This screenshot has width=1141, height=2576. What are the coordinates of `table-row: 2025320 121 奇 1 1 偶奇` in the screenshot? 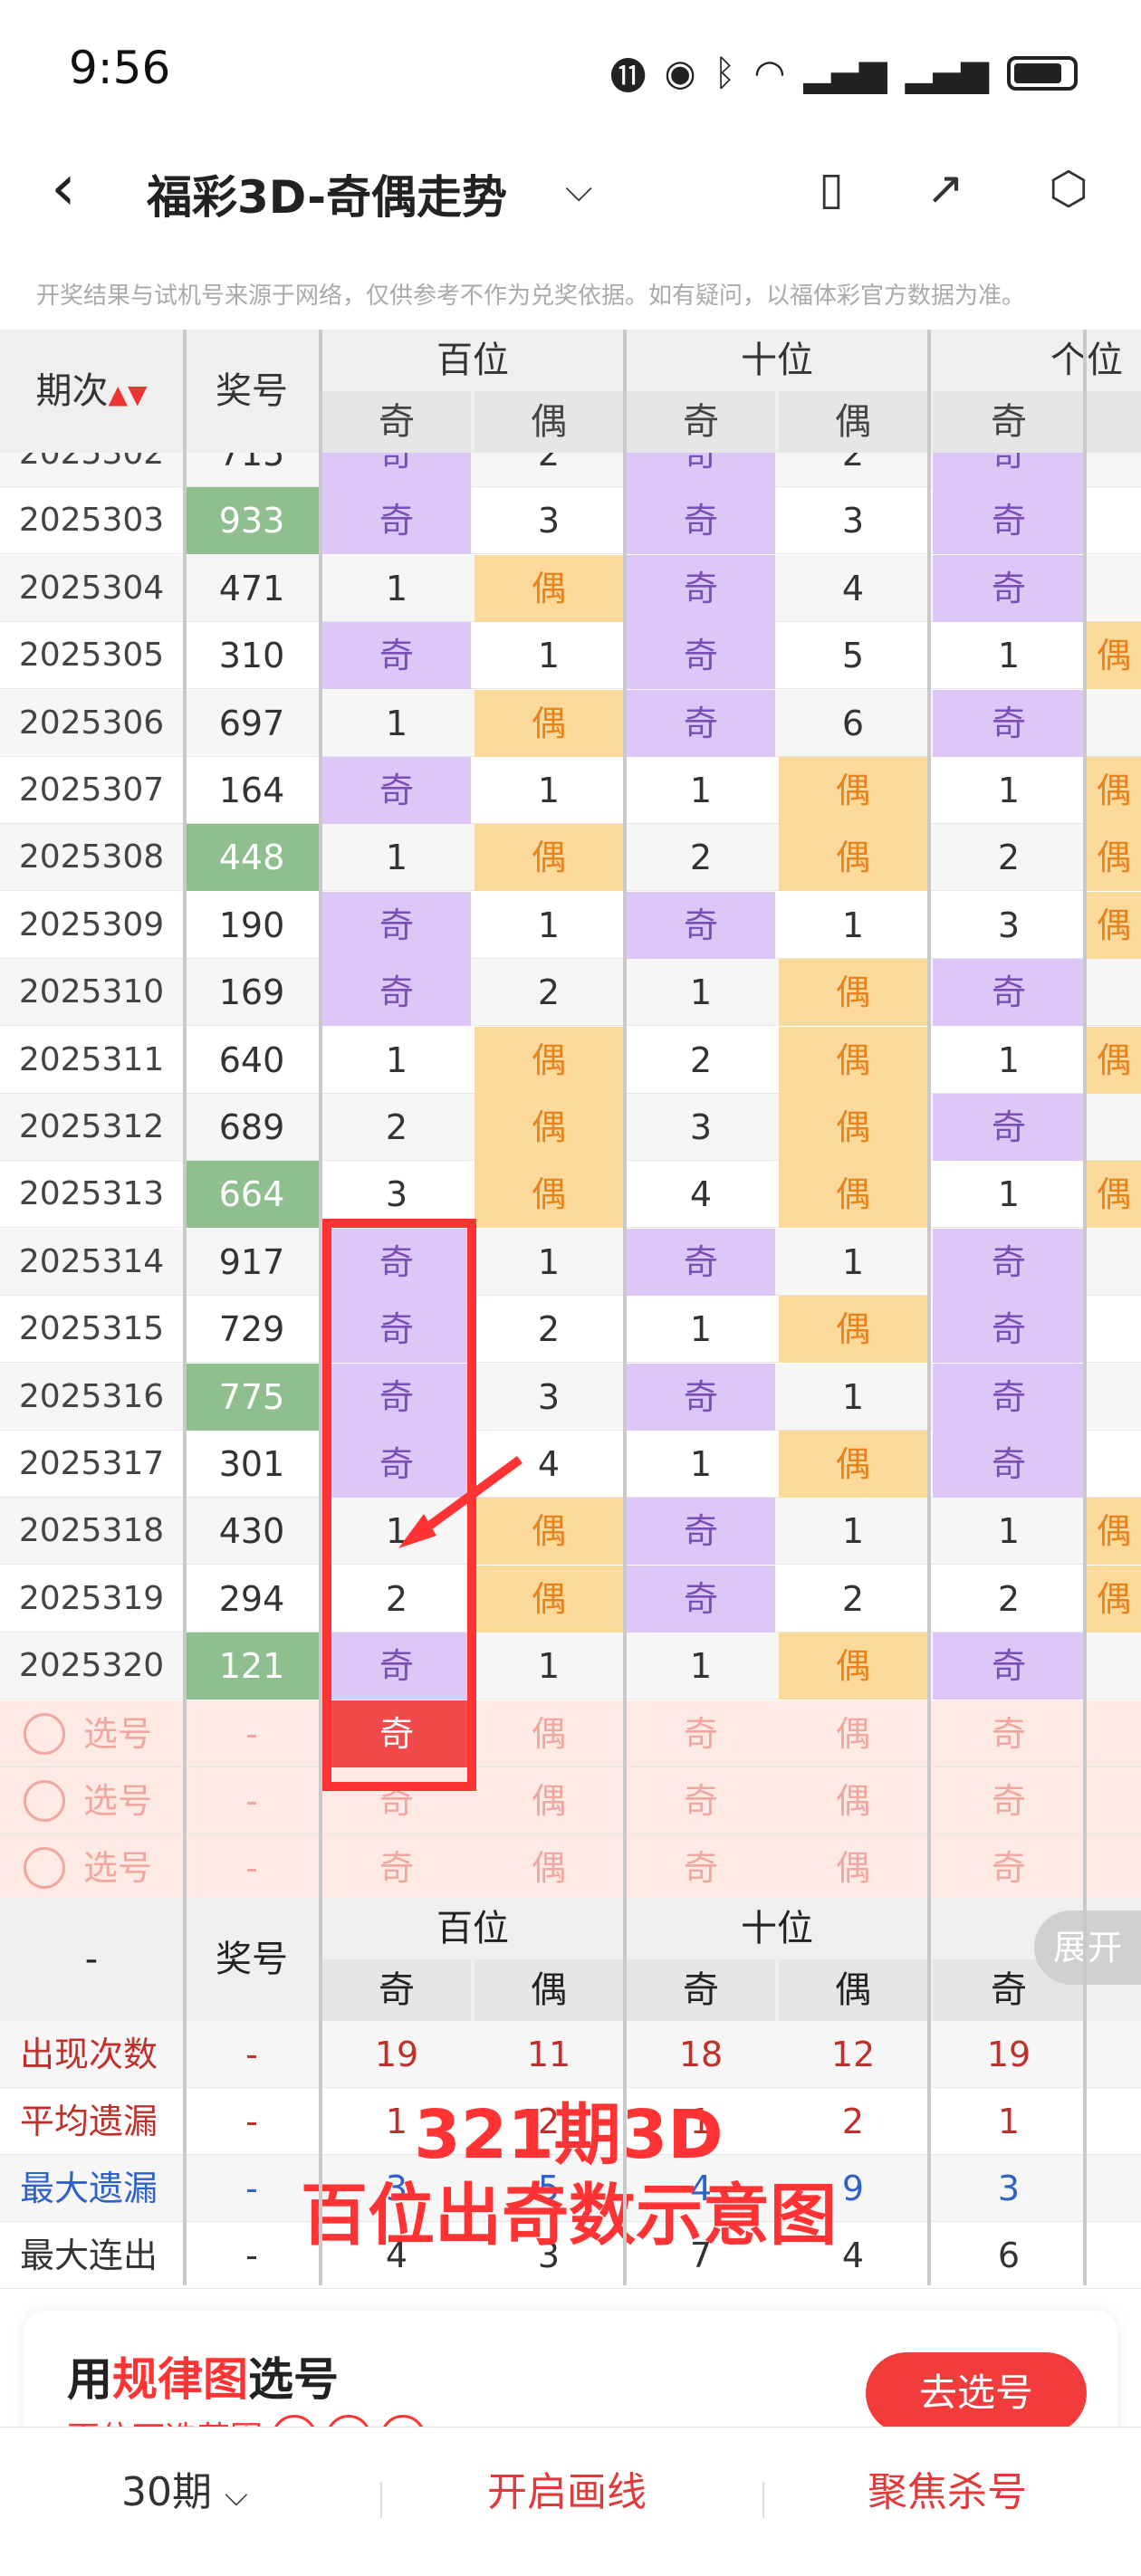 It's located at (570, 1666).